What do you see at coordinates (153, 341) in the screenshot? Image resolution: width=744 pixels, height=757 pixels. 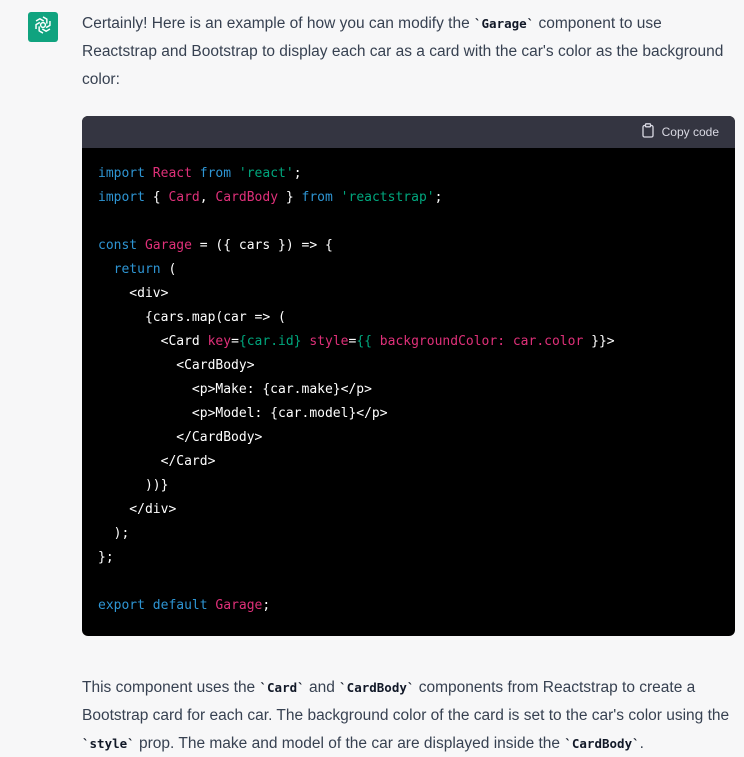 I see `code-token: <Card` at bounding box center [153, 341].